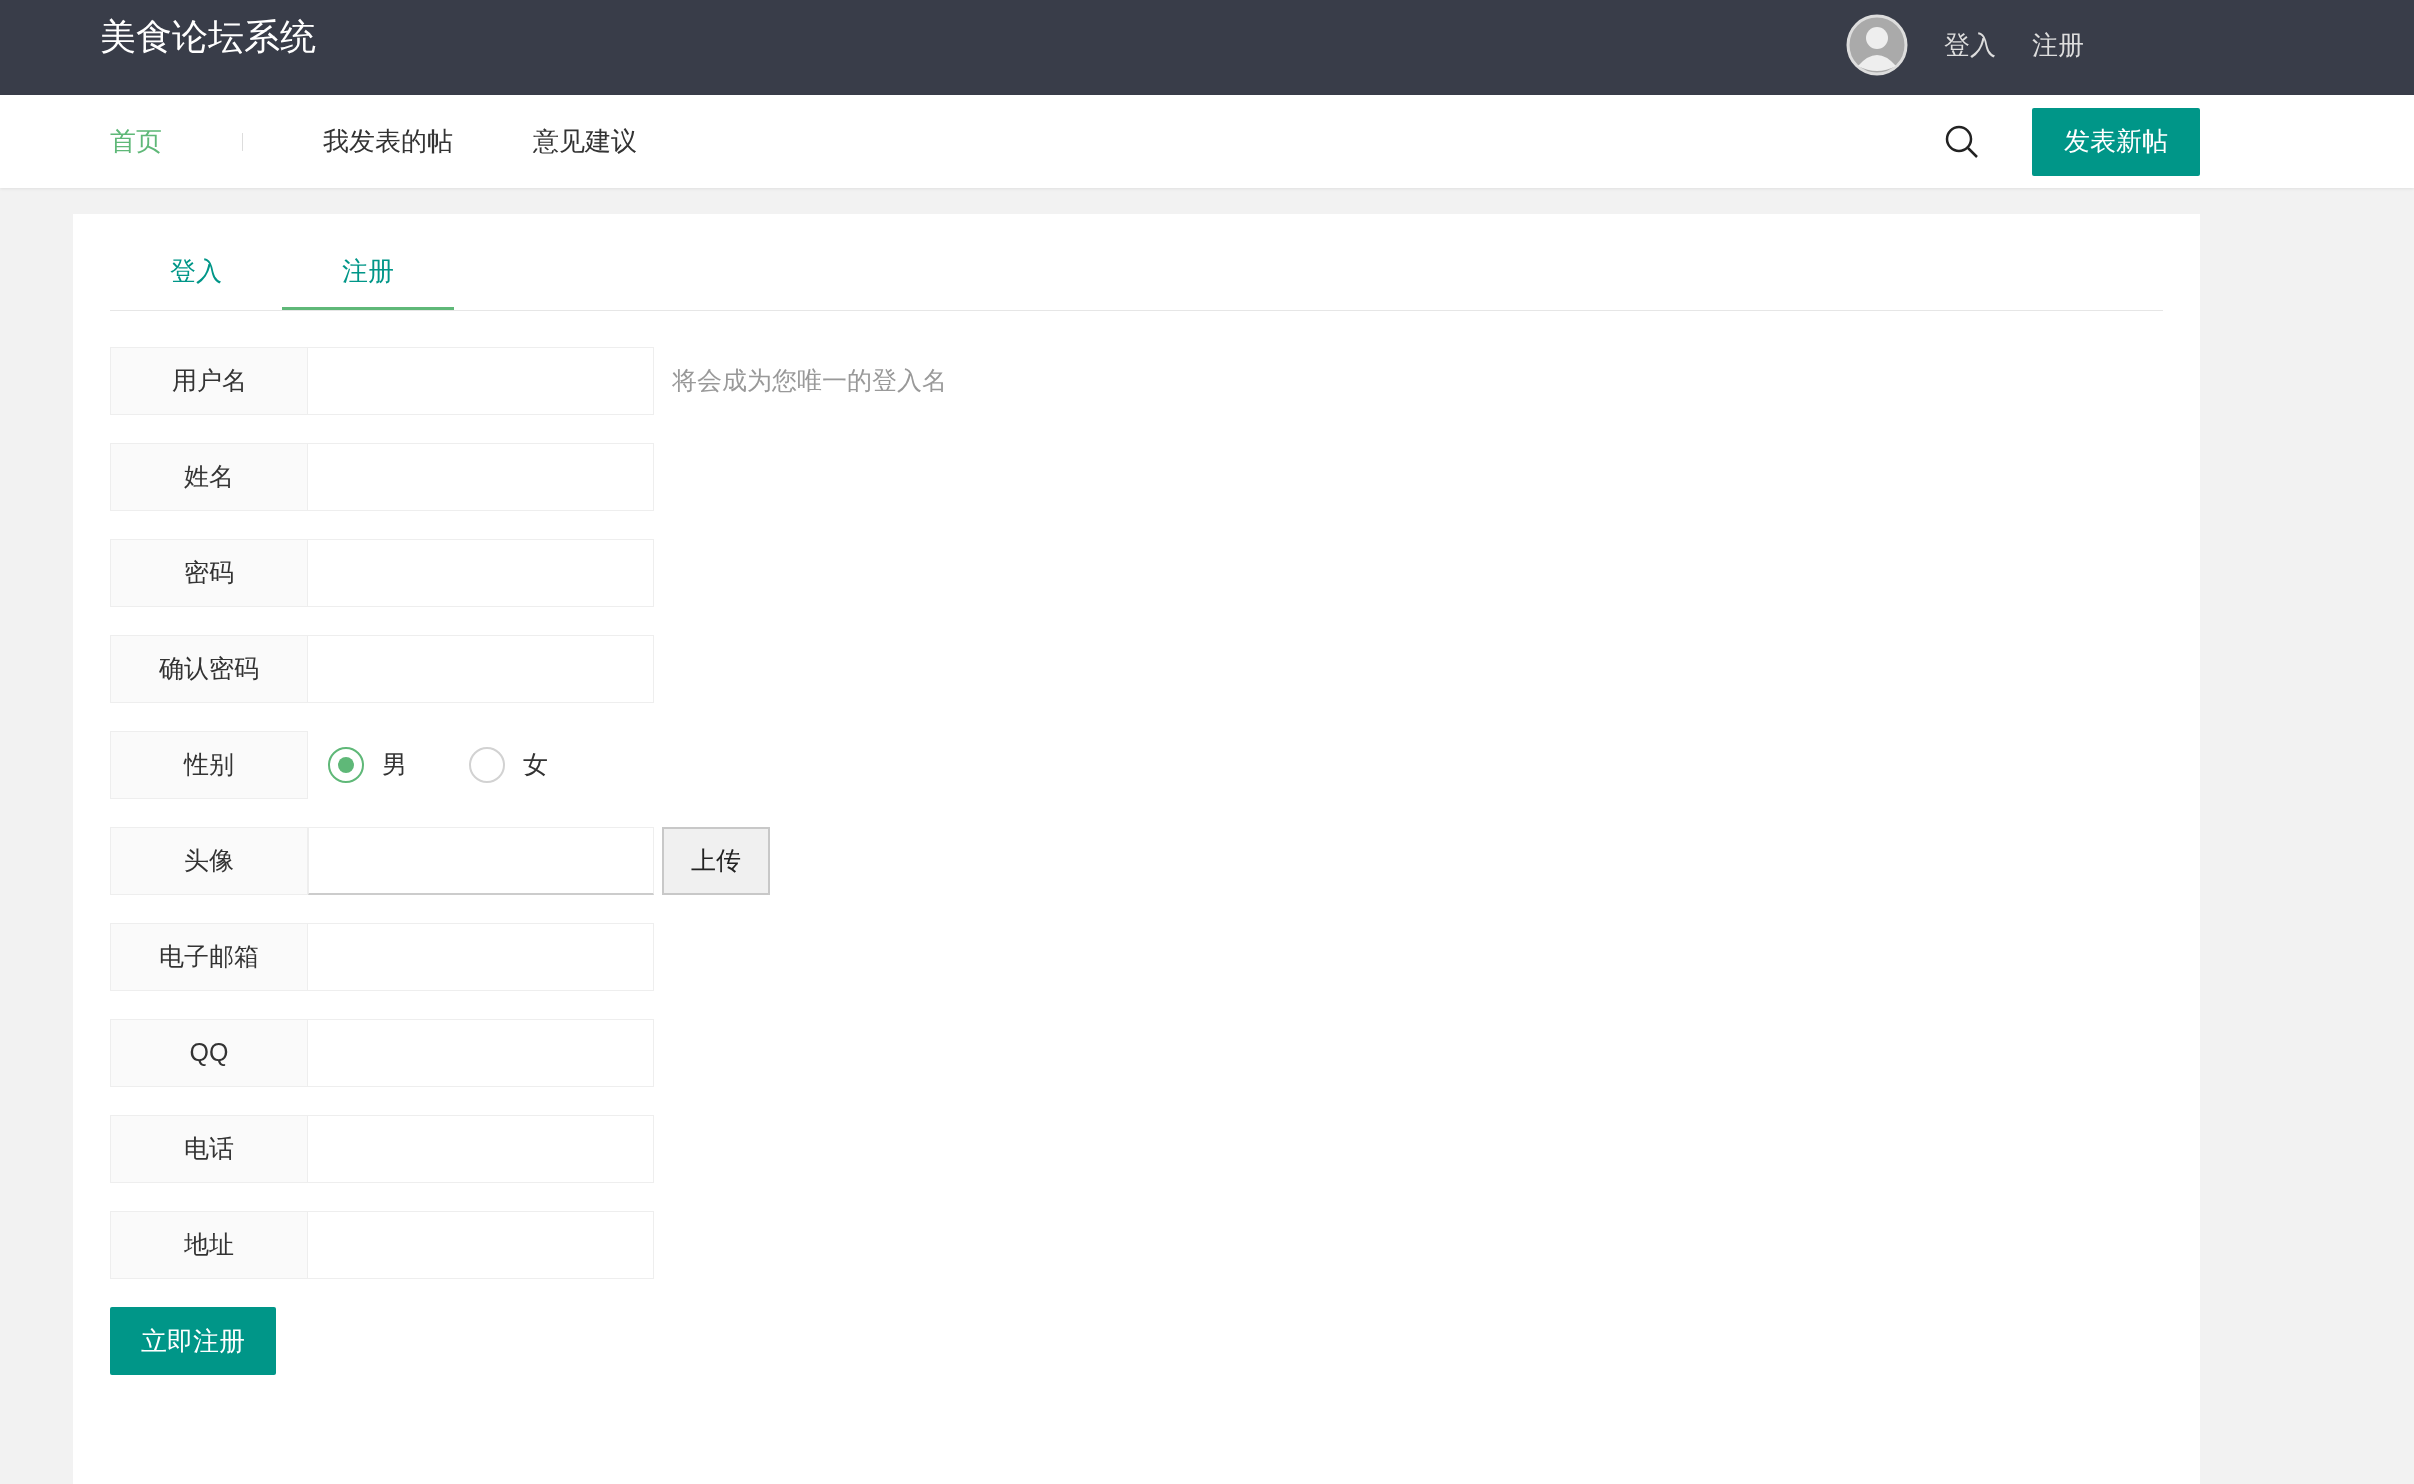  Describe the element at coordinates (209, 957) in the screenshot. I see `field-label: 电子邮箱` at that location.